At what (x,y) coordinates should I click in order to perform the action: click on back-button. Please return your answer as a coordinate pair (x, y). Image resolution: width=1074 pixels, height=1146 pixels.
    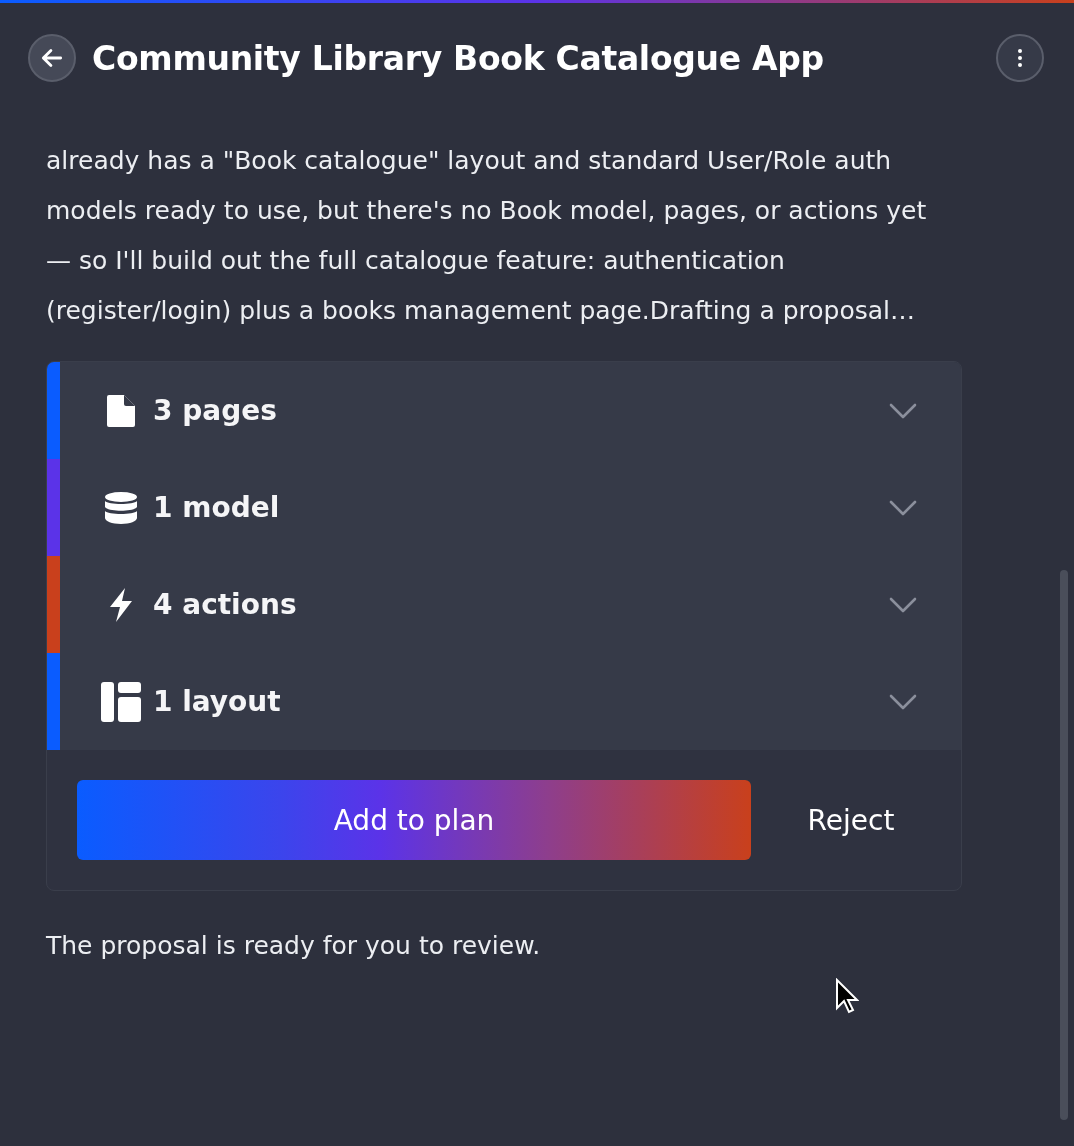
    Looking at the image, I should click on (52, 58).